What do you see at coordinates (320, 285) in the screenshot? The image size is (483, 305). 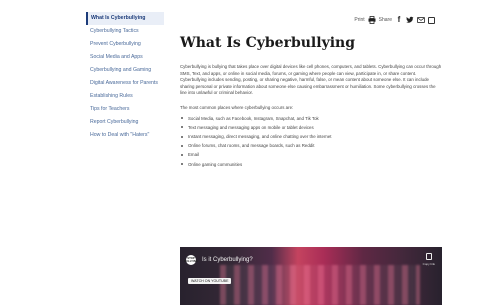 I see `video-thumbnail-blur` at bounding box center [320, 285].